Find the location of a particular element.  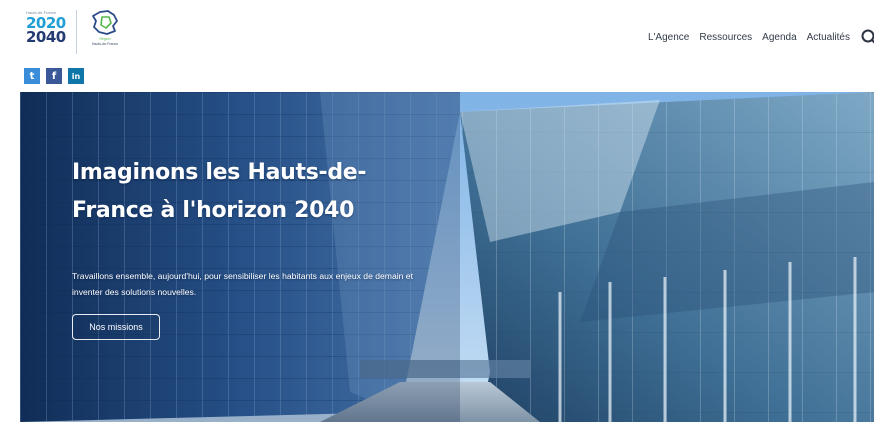

linkedin-icon: in is located at coordinates (76, 76).